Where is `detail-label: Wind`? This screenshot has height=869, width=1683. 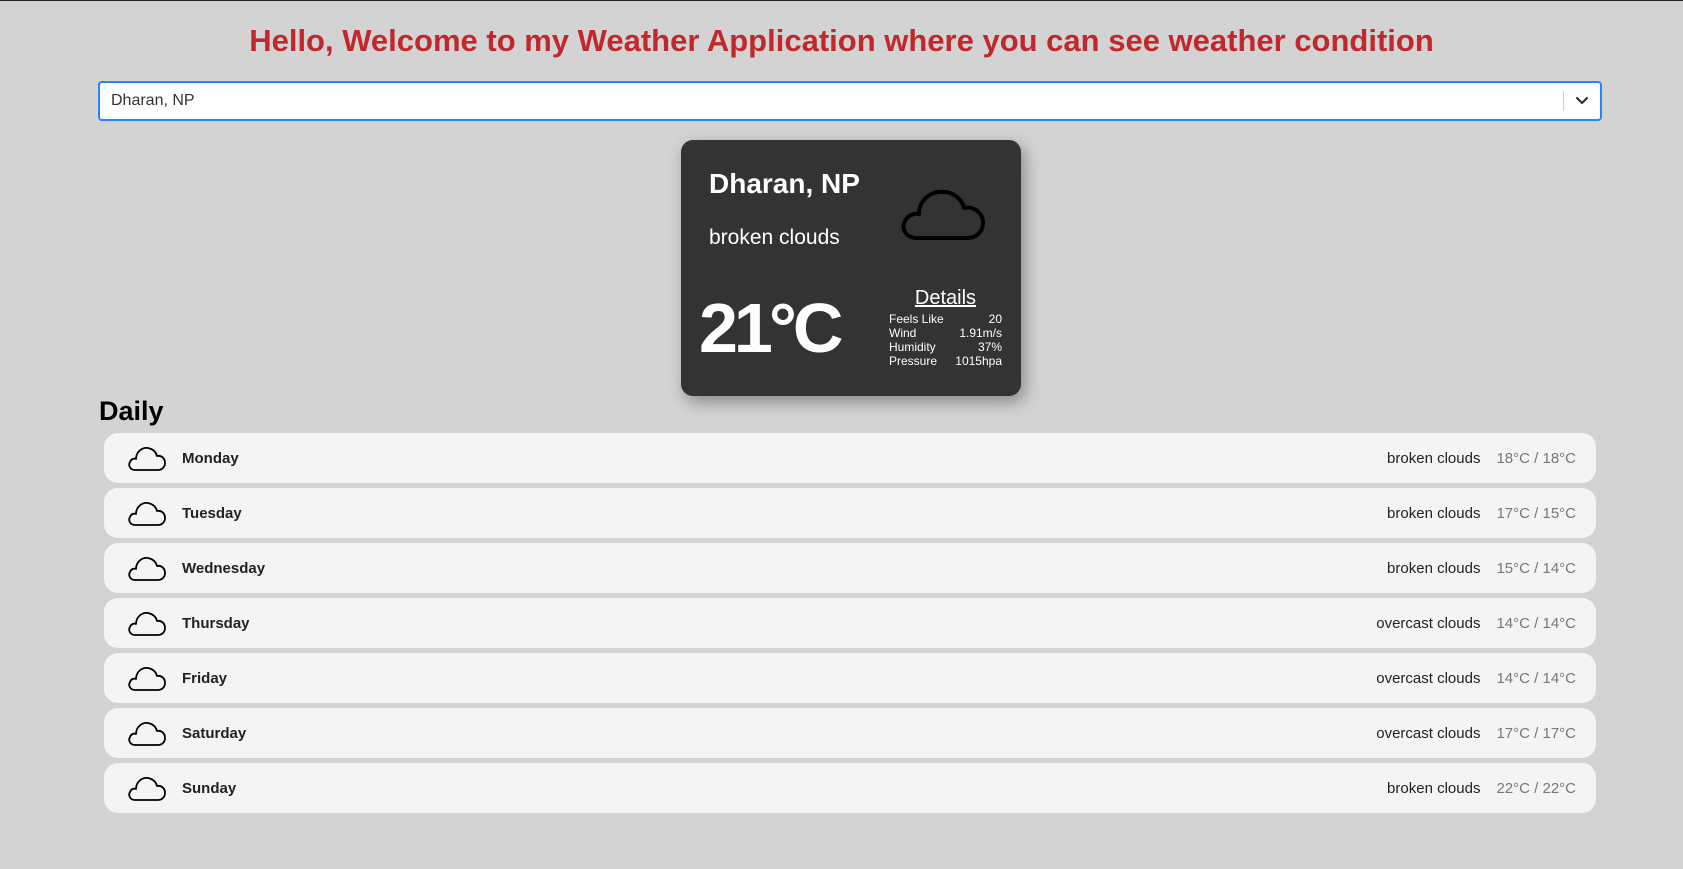
detail-label: Wind is located at coordinates (903, 333).